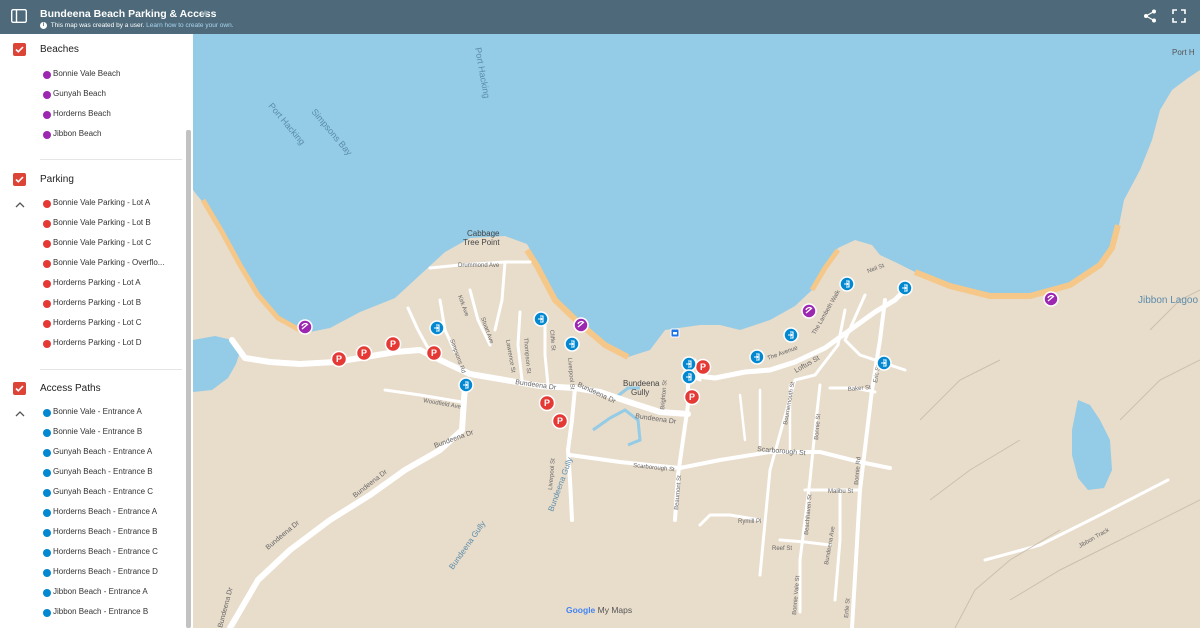 This screenshot has height=628, width=1200. What do you see at coordinates (103, 471) in the screenshot?
I see `item-label: Gunyah Beach - Entrance B` at bounding box center [103, 471].